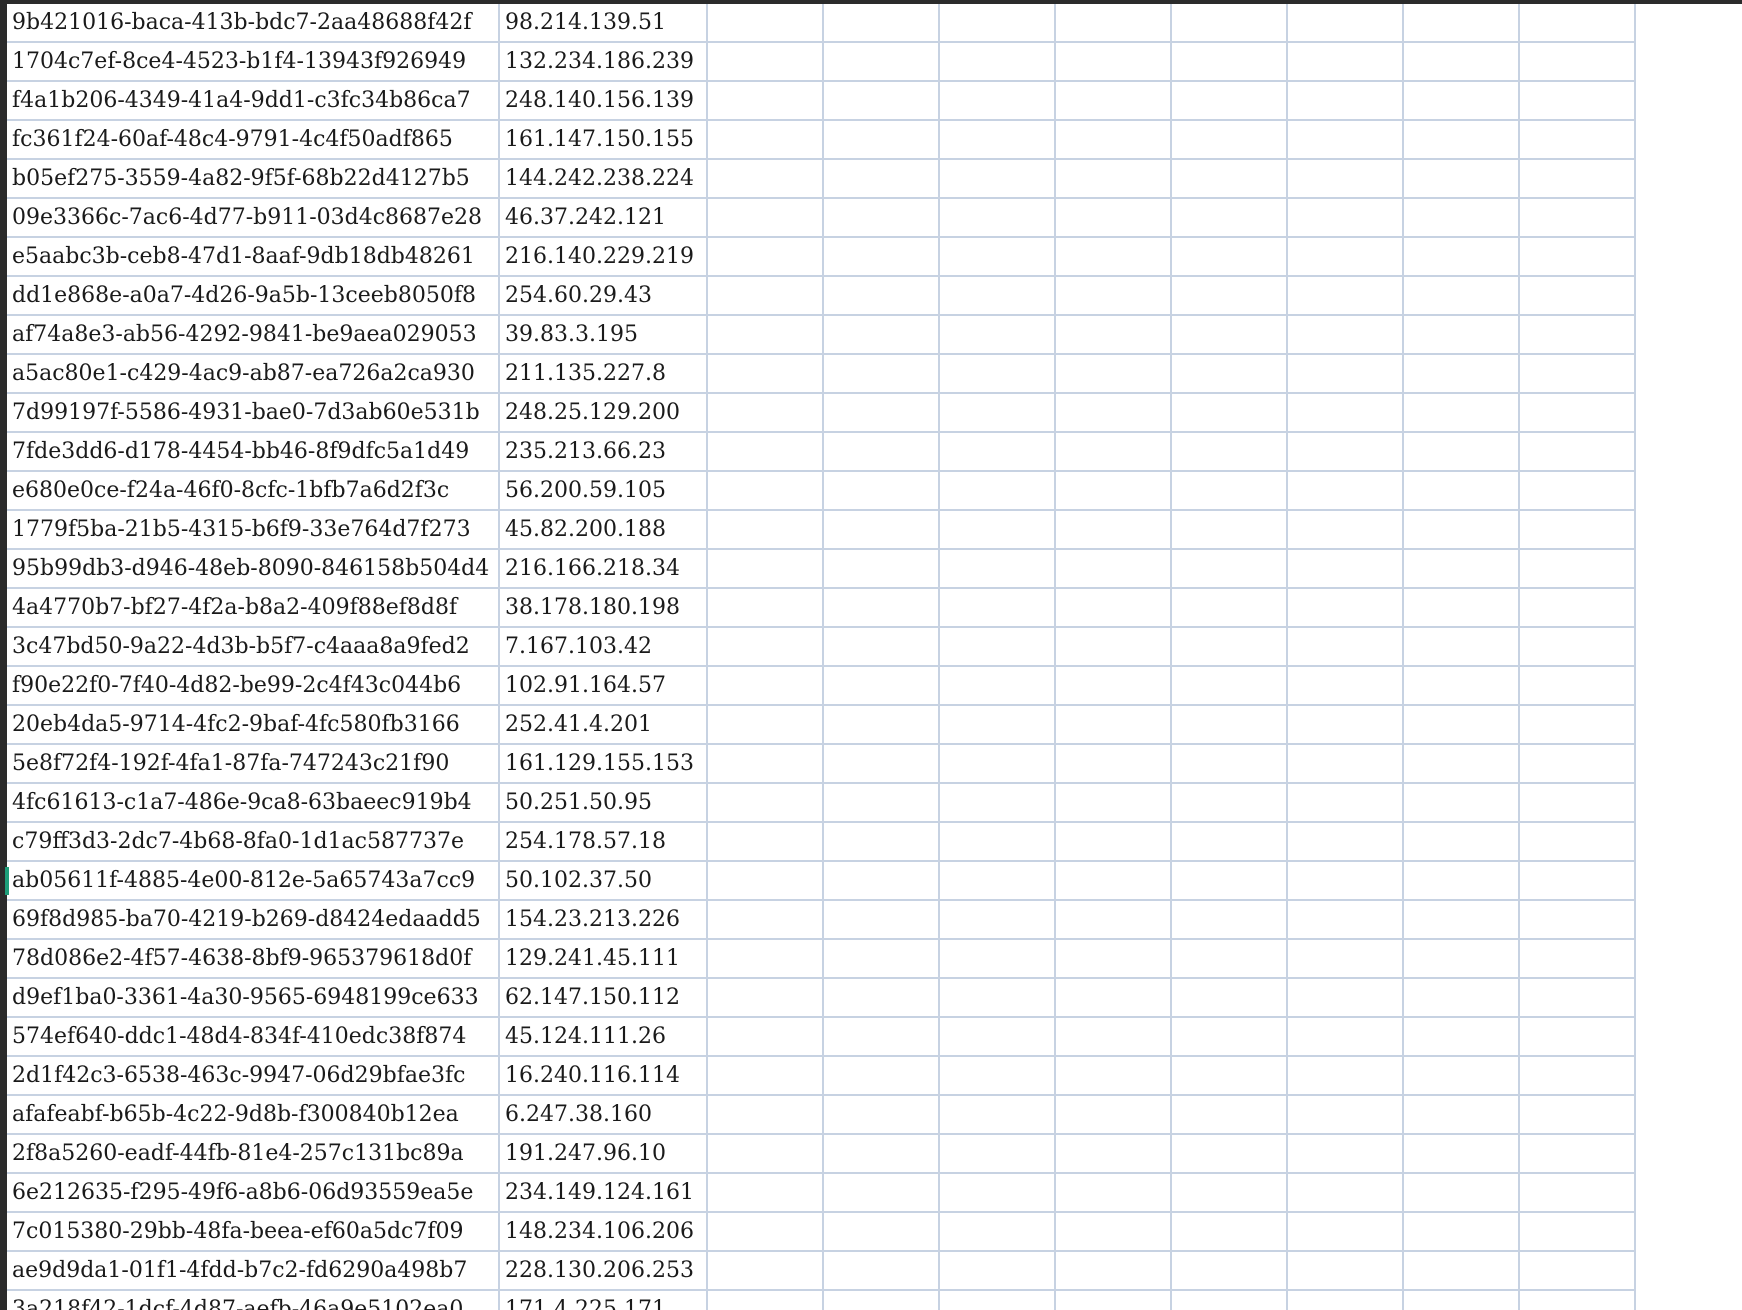 The height and width of the screenshot is (1310, 1742). I want to click on cell-ip: 148.234.106.206, so click(603, 1232).